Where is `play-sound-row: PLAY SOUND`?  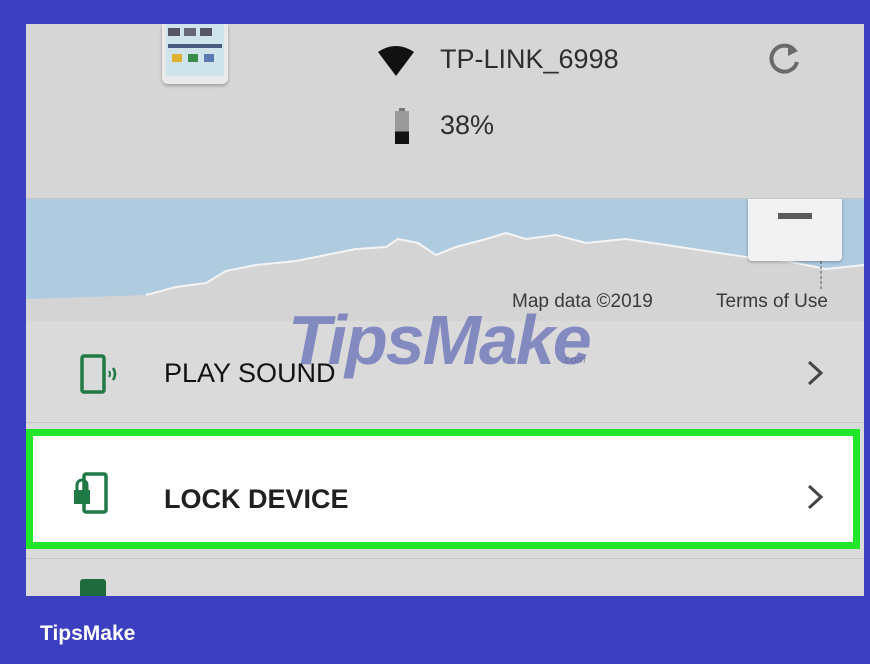 play-sound-row: PLAY SOUND is located at coordinates (445, 372).